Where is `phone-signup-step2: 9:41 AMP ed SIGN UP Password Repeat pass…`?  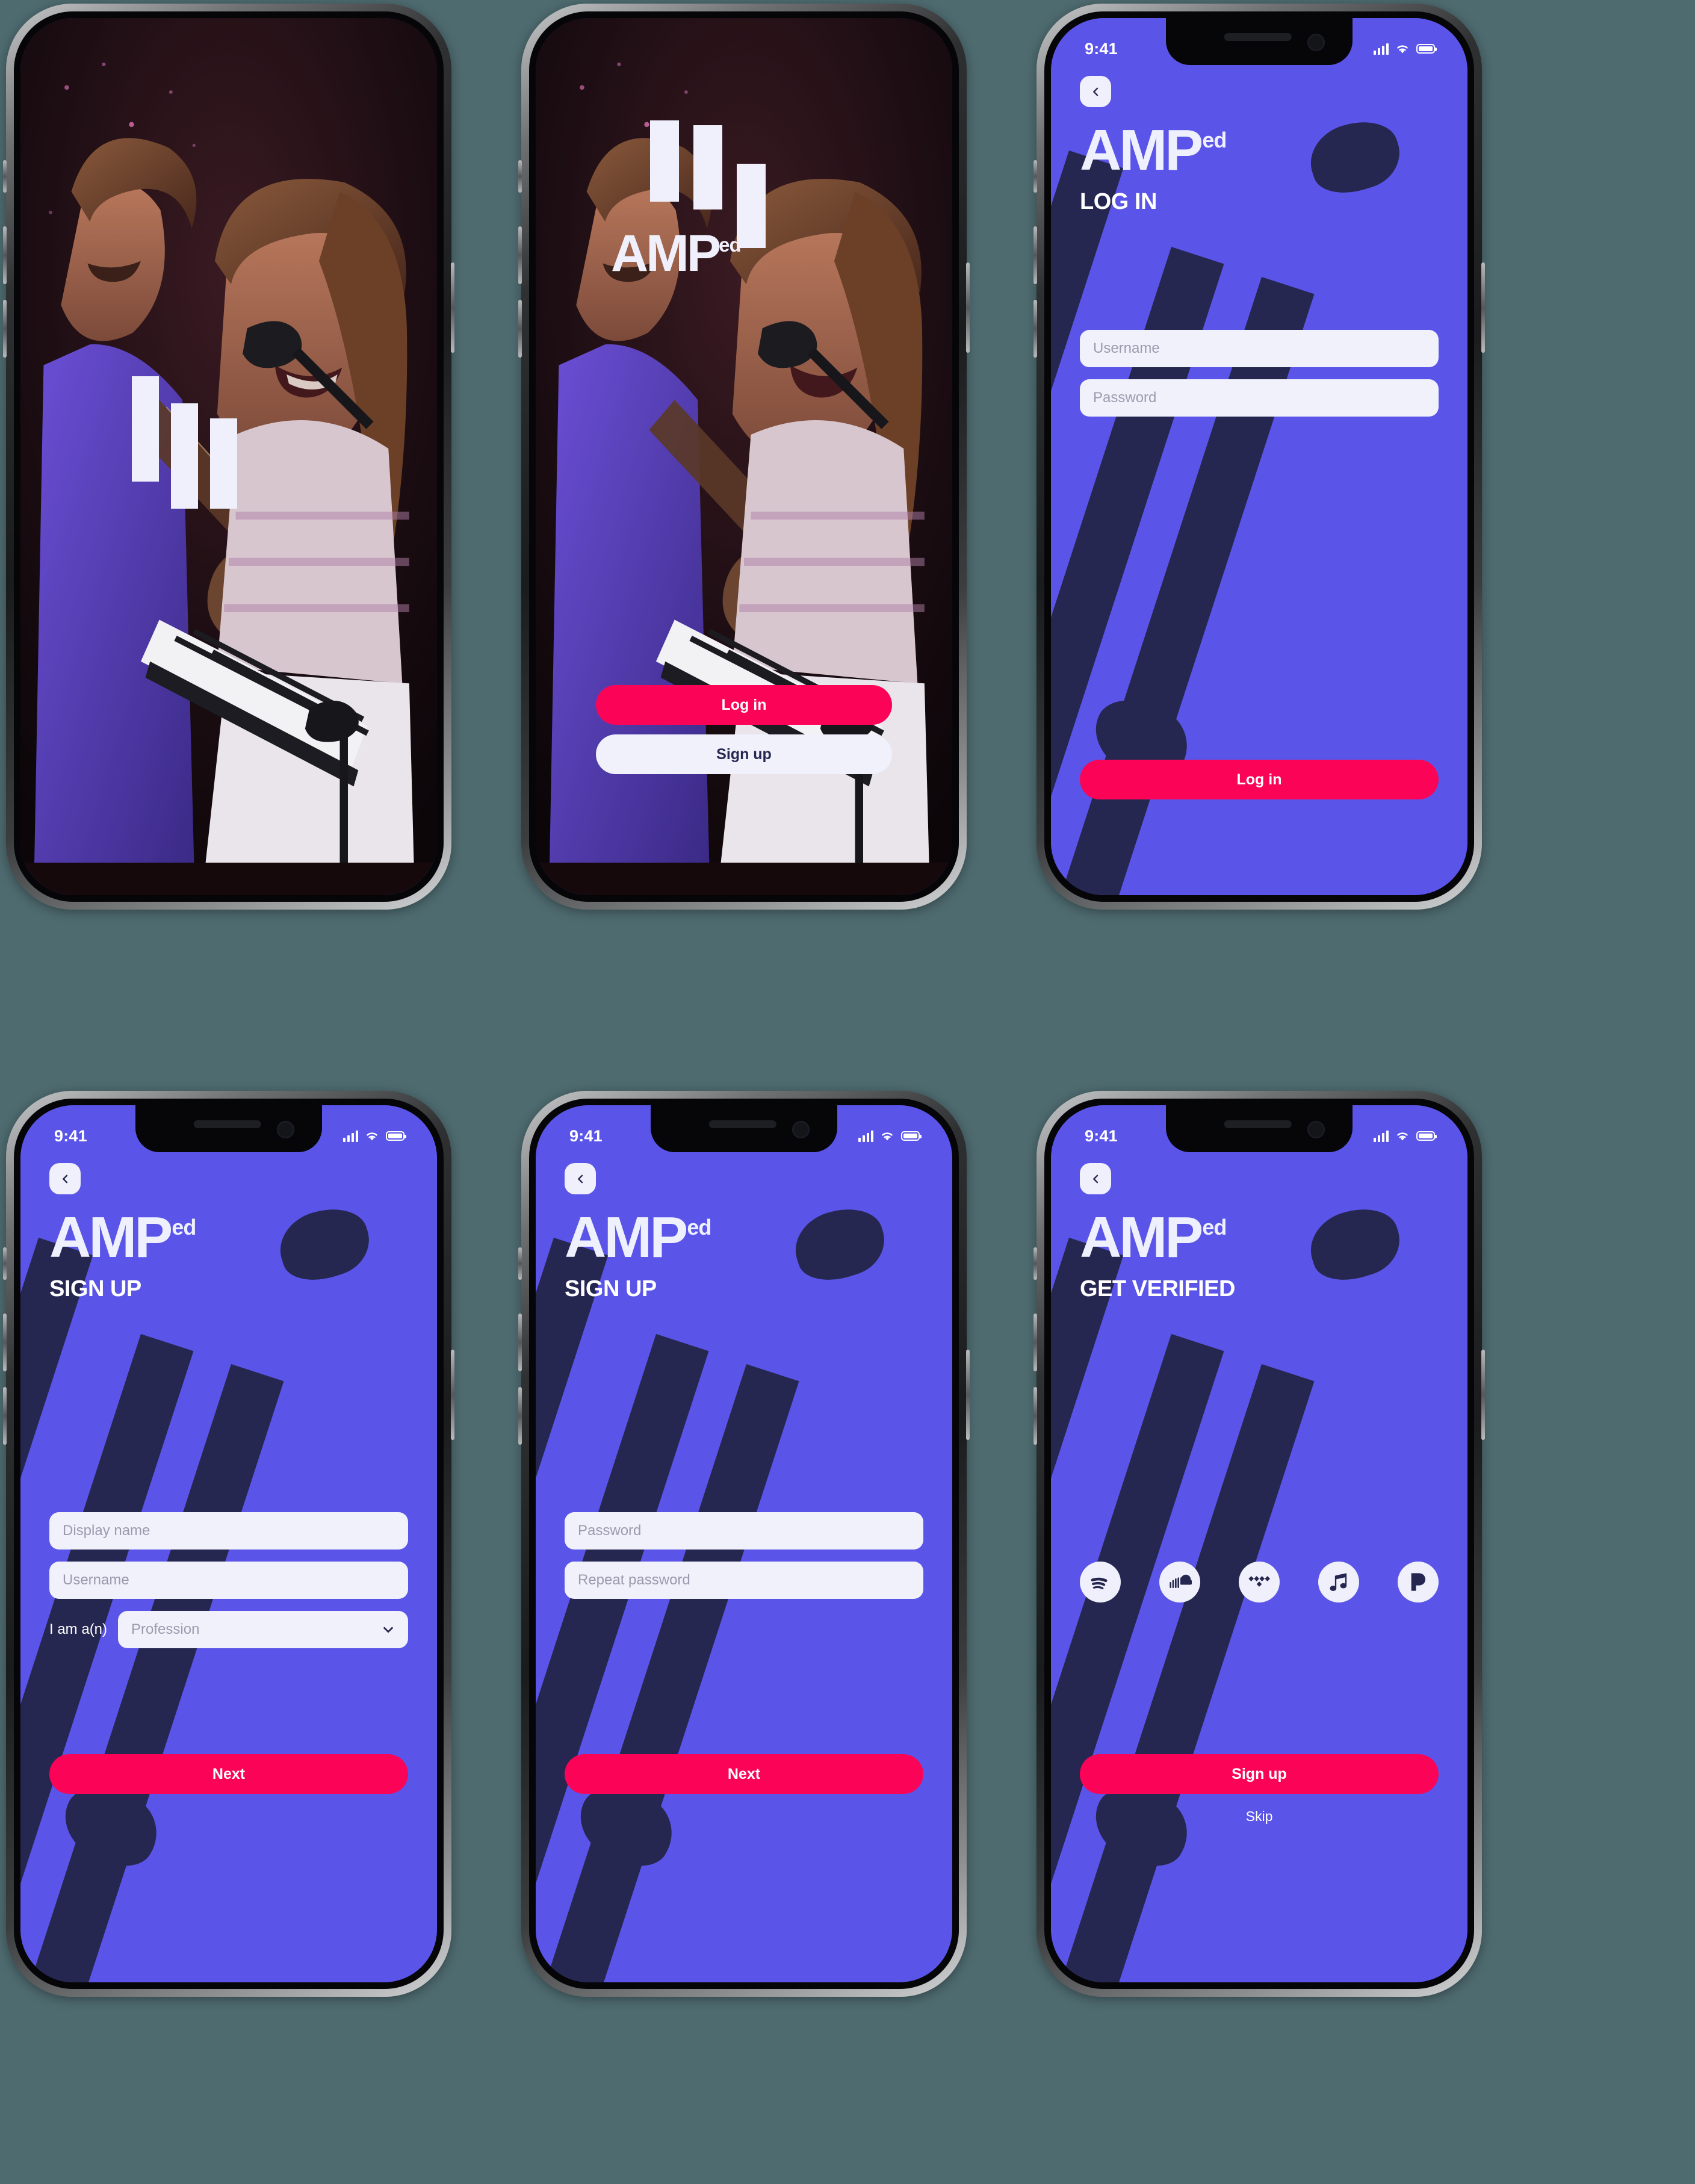
phone-signup-step2: 9:41 AMP ed SIGN UP Password Repeat pass… is located at coordinates (744, 1544).